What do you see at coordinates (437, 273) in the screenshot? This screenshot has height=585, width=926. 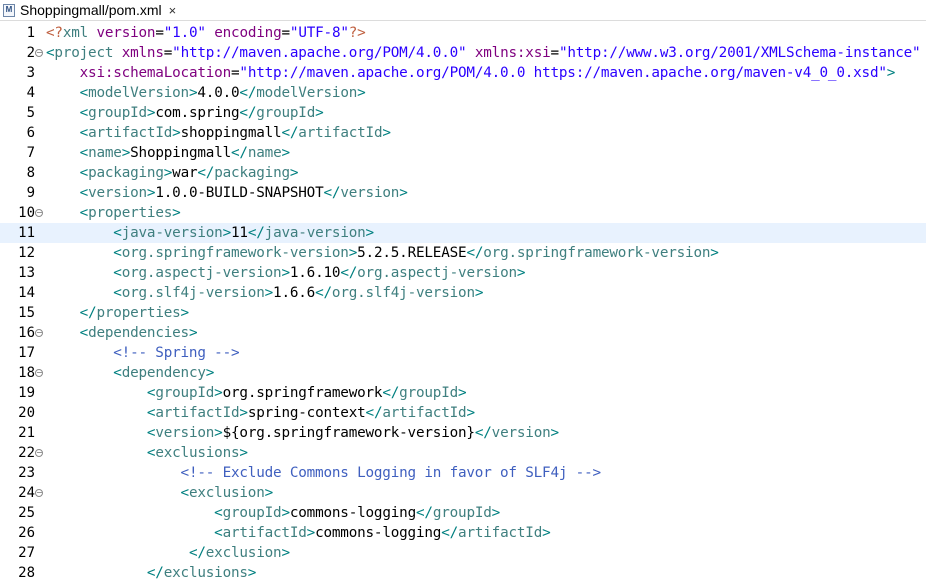 I see `code-token: org.aspectj-version` at bounding box center [437, 273].